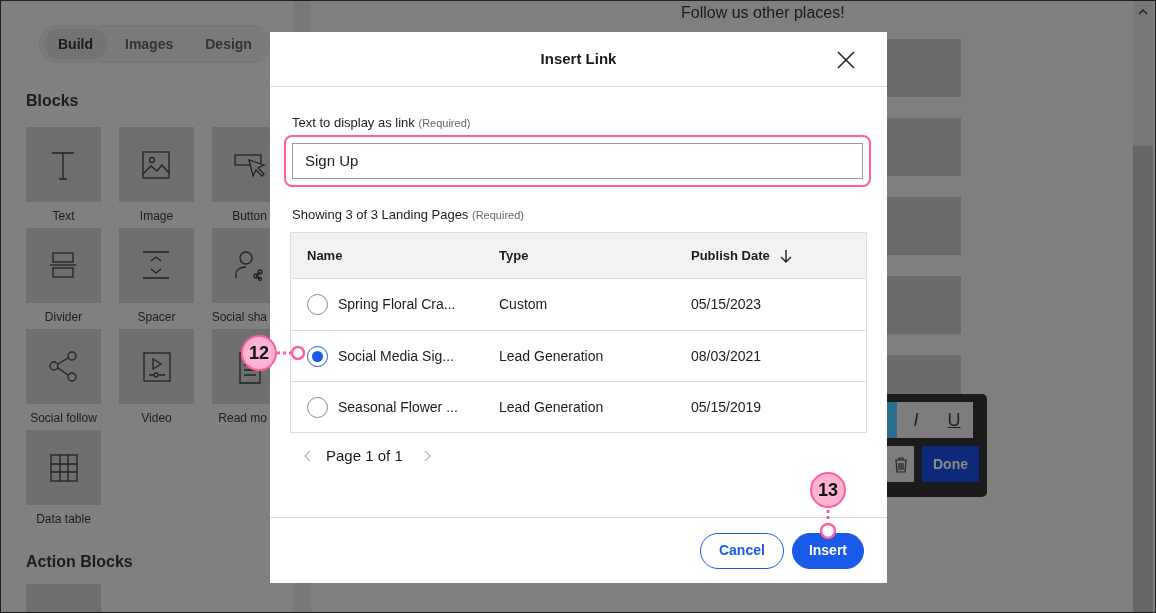 The height and width of the screenshot is (613, 1156). I want to click on block-label: Spacer, so click(156, 317).